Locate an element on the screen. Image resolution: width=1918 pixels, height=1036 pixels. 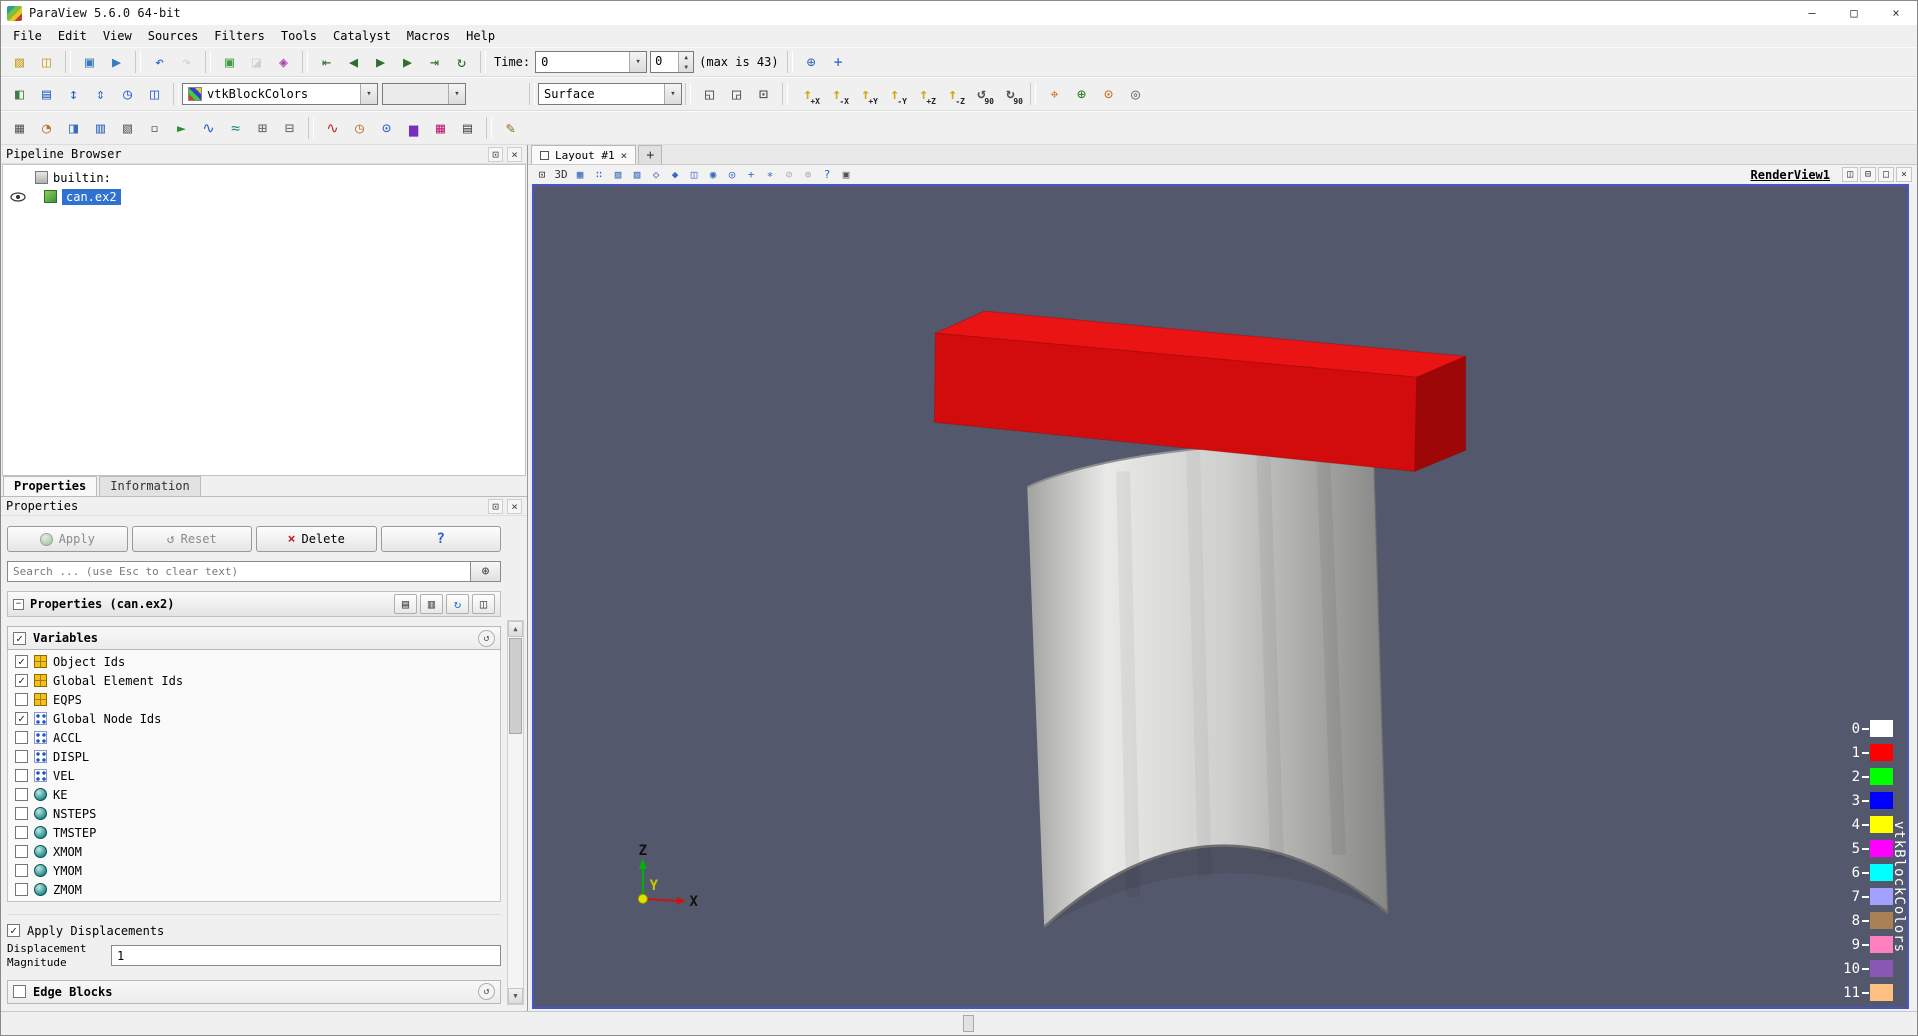
variable-row-global-element-ids: Global Element Ids is located at coordinates (254, 680).